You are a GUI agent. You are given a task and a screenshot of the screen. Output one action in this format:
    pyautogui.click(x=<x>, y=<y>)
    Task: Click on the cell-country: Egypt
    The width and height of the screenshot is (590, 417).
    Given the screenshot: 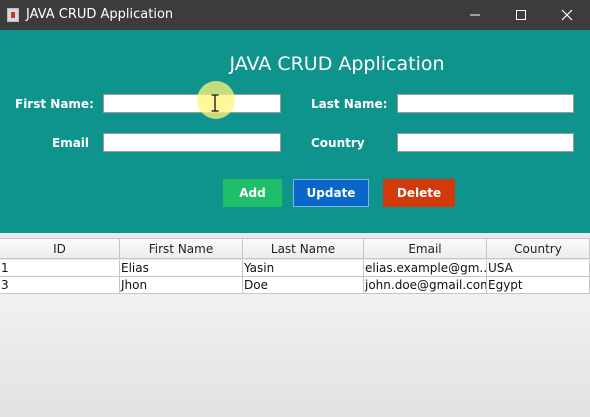 What is the action you would take?
    pyautogui.click(x=538, y=285)
    